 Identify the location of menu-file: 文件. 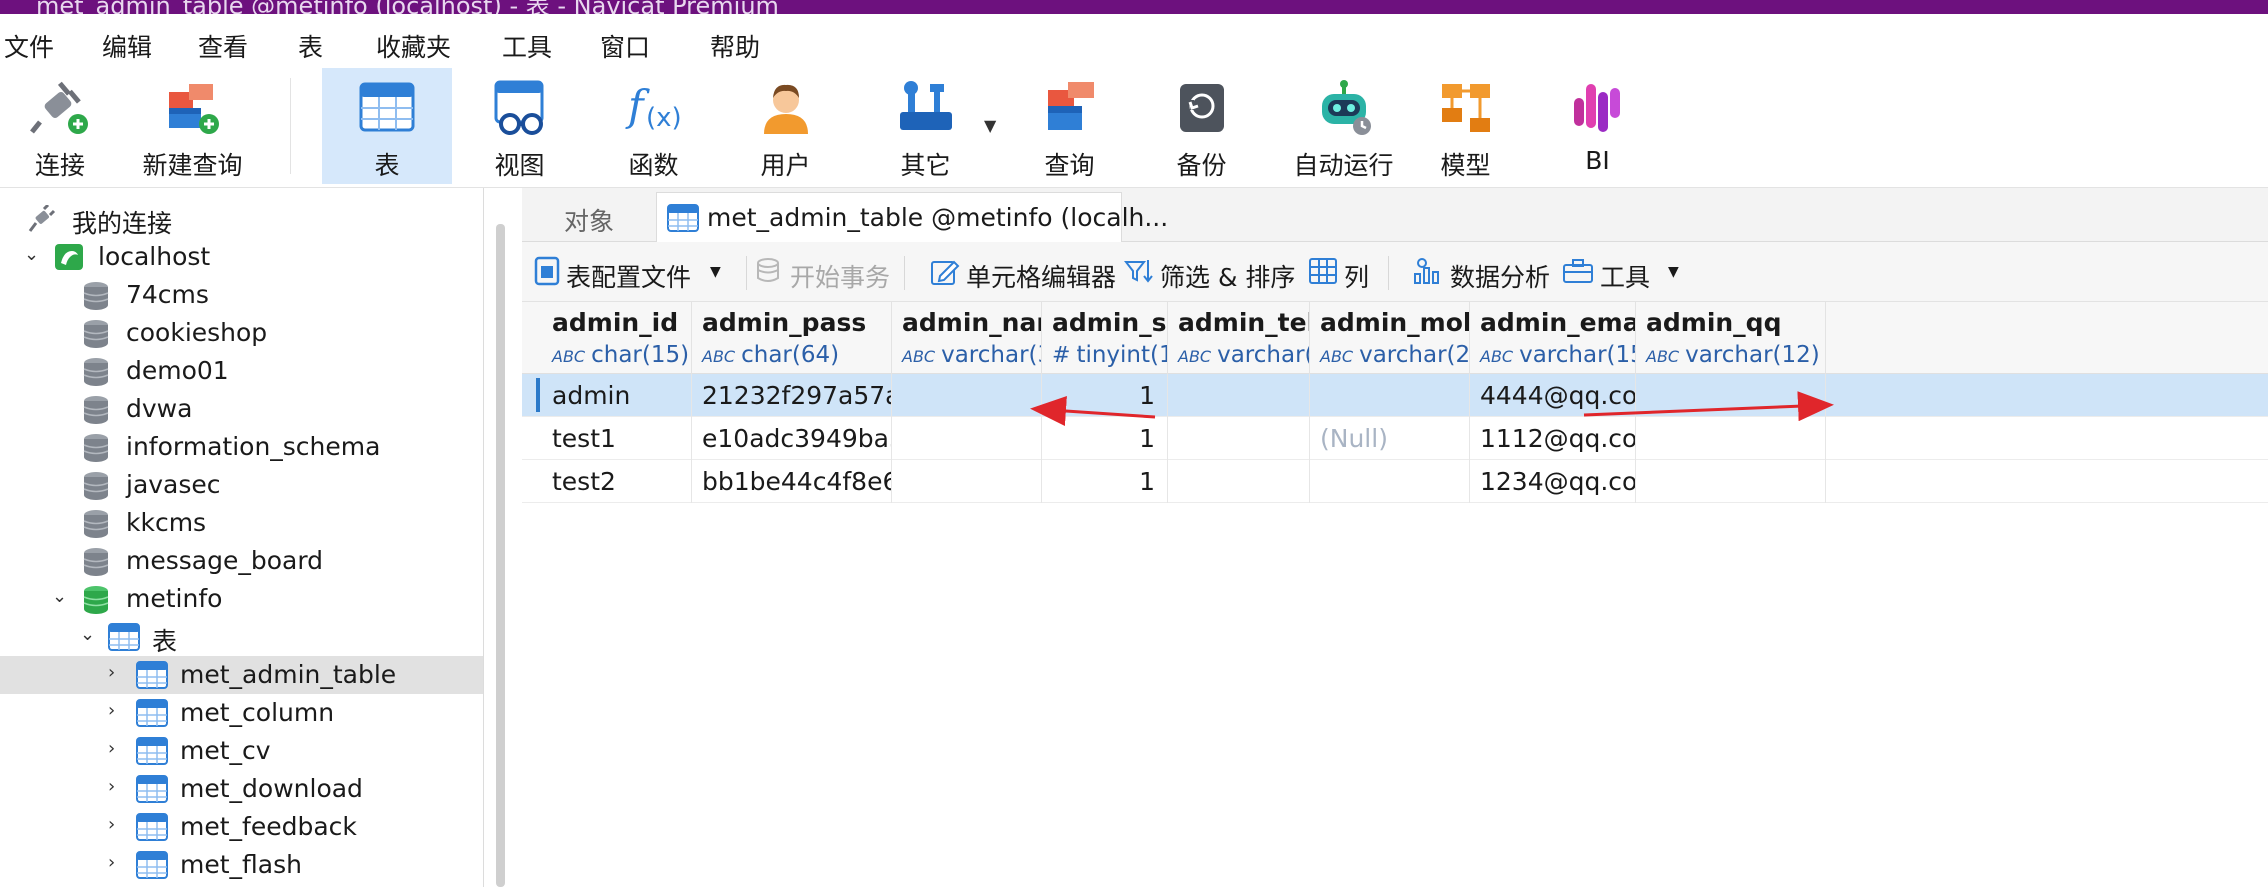
(29, 46).